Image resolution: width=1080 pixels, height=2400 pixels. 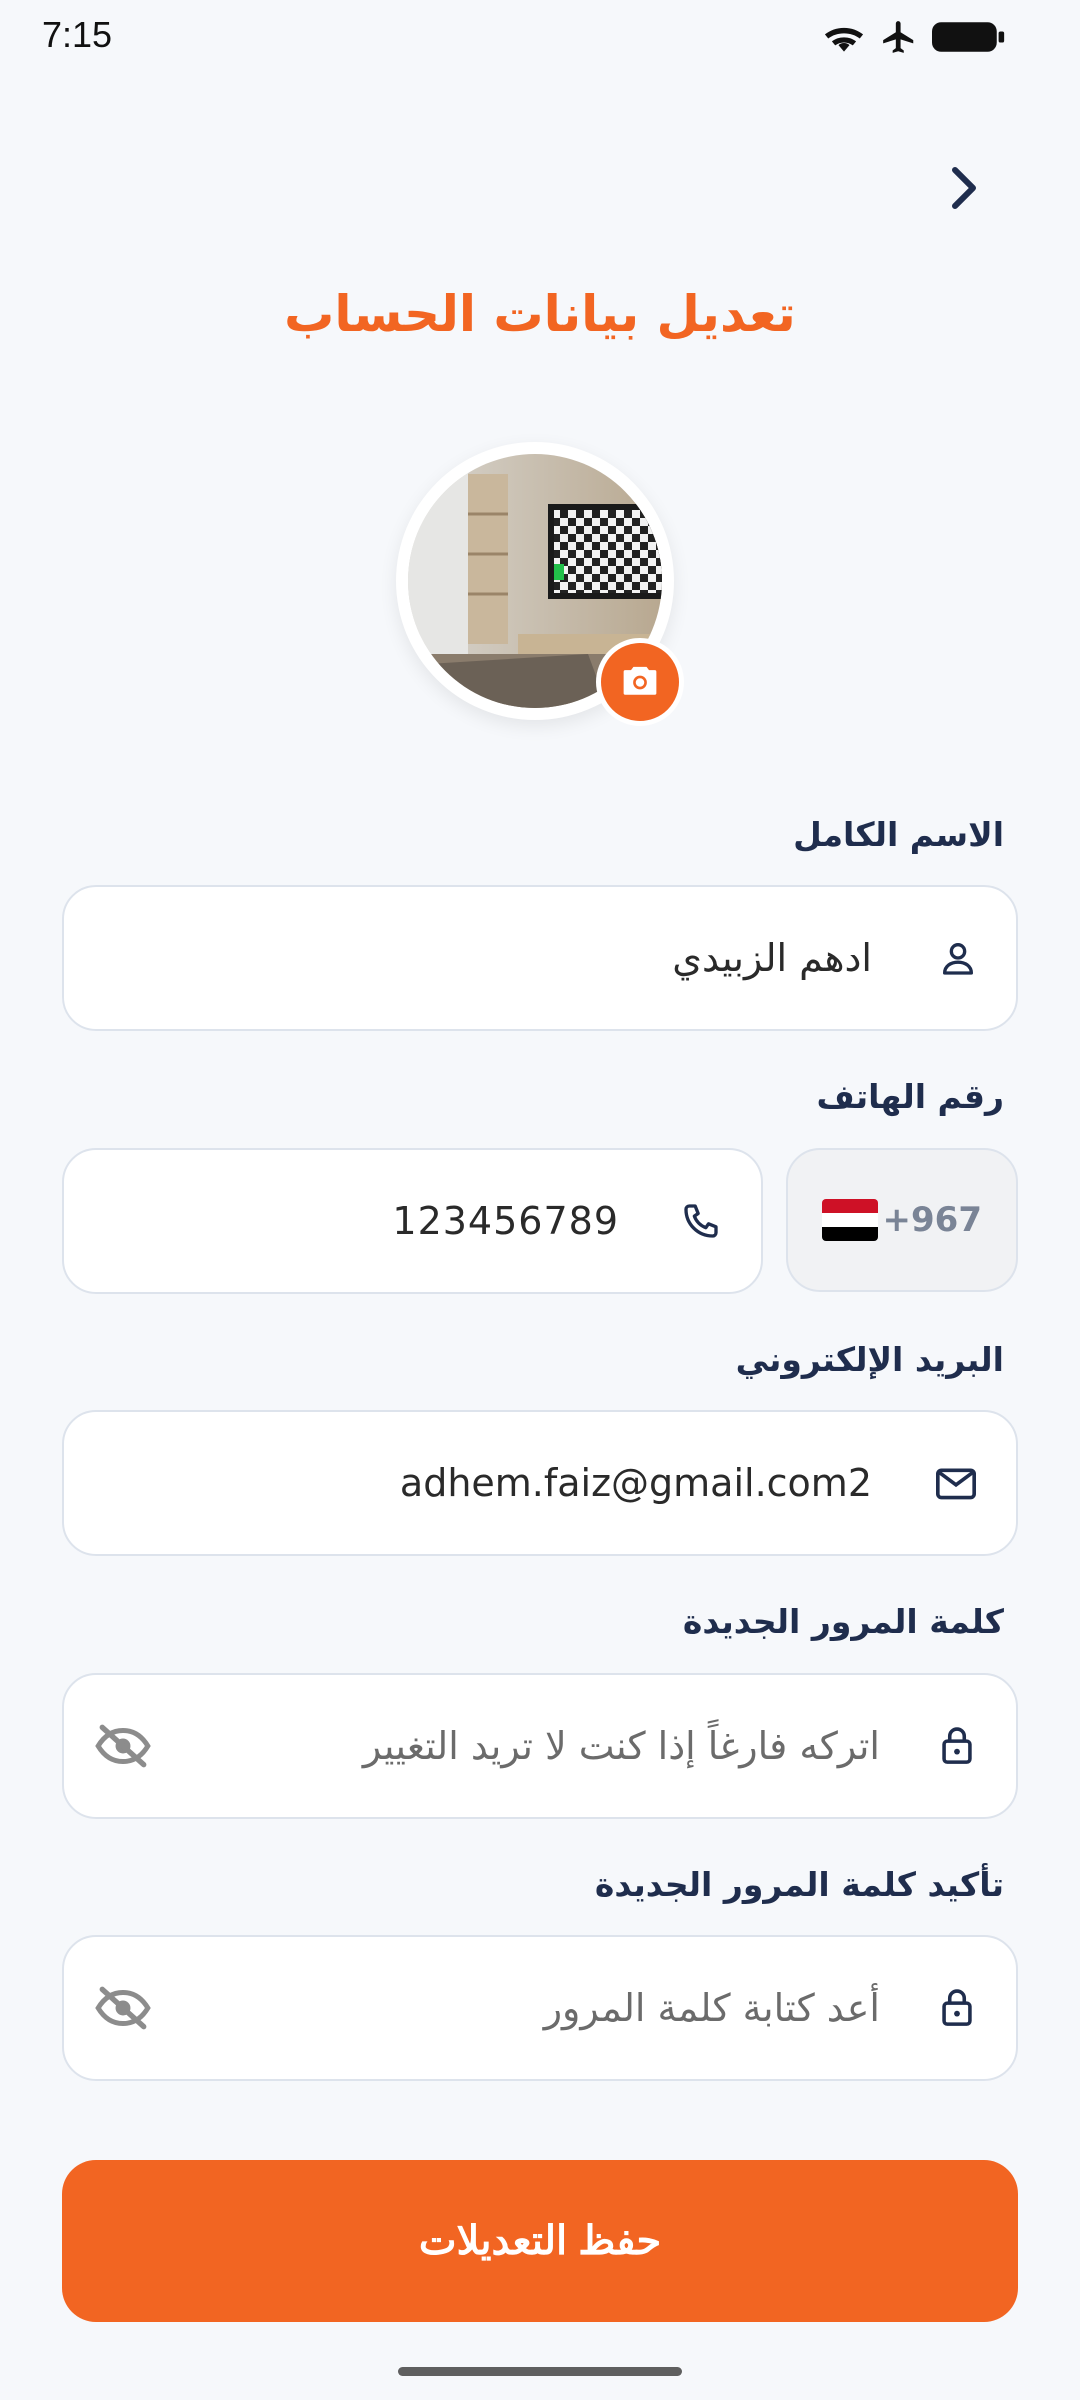 I want to click on confirm-password-placeholder: أعد كتابة كلمة المرور, so click(x=711, y=2008).